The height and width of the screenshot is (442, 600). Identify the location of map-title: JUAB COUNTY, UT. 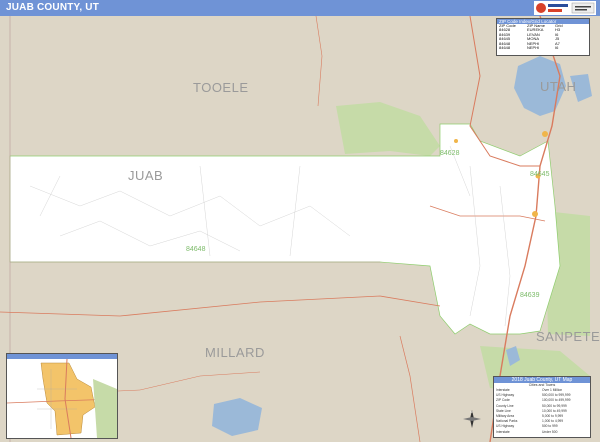
(53, 7).